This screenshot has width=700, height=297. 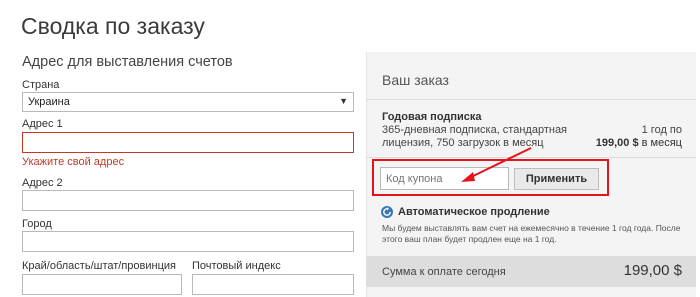 What do you see at coordinates (236, 266) in the screenshot?
I see `postal-code-label: Почтовый индекс` at bounding box center [236, 266].